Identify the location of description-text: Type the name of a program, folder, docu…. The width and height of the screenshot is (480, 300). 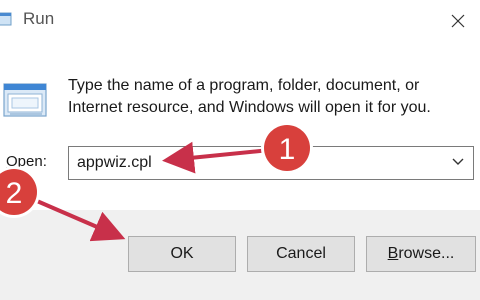
(249, 96).